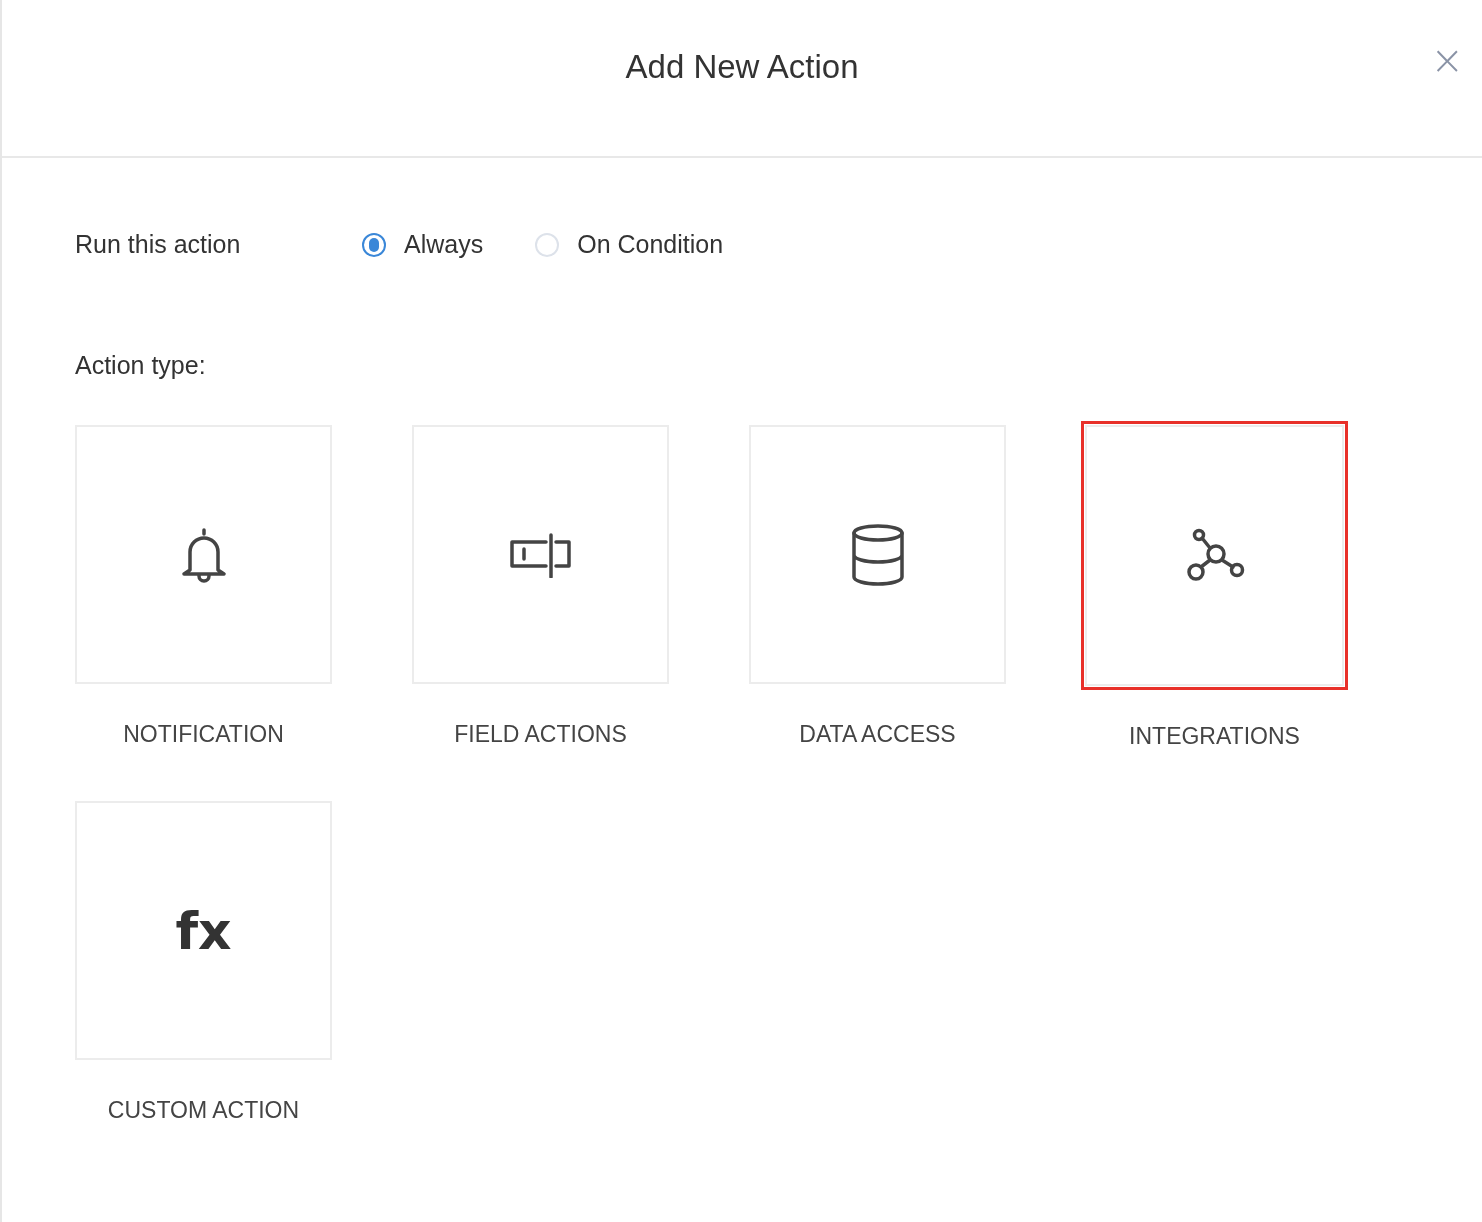  I want to click on action-card-label: FIELD ACTIONS, so click(540, 734).